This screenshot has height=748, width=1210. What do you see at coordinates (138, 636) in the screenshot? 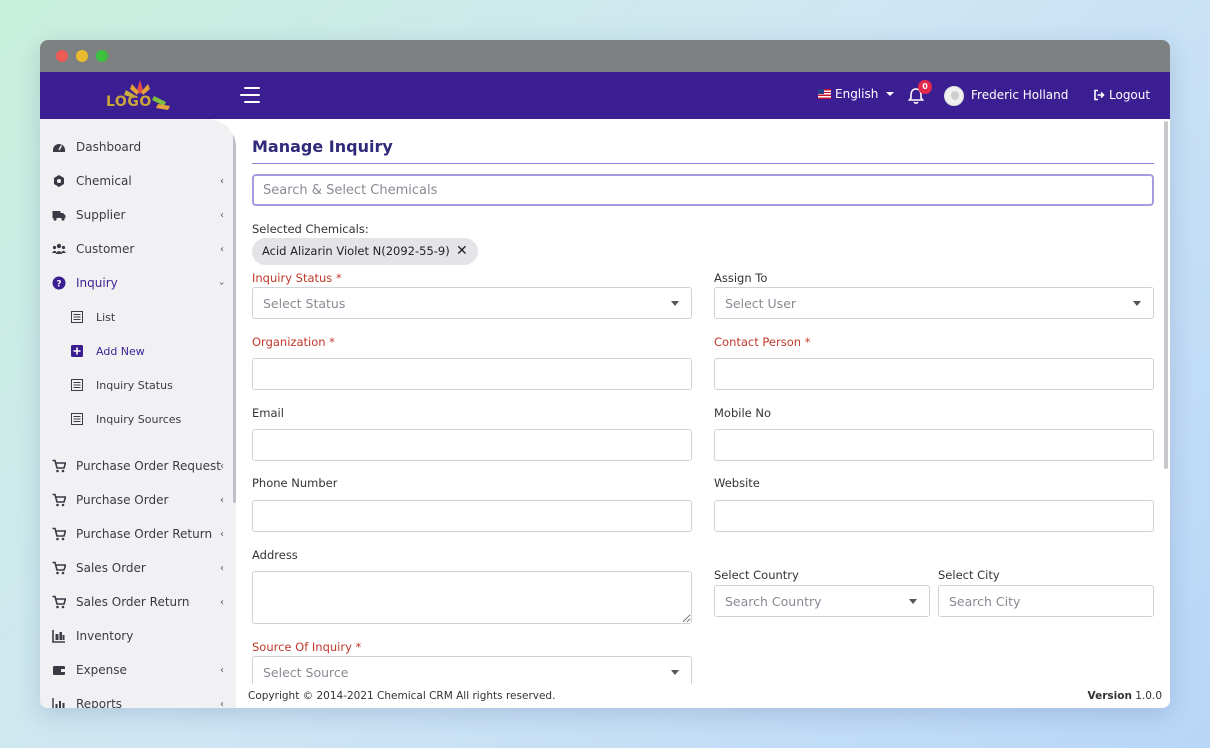
I see `sidebar-item-inventory: Inventory` at bounding box center [138, 636].